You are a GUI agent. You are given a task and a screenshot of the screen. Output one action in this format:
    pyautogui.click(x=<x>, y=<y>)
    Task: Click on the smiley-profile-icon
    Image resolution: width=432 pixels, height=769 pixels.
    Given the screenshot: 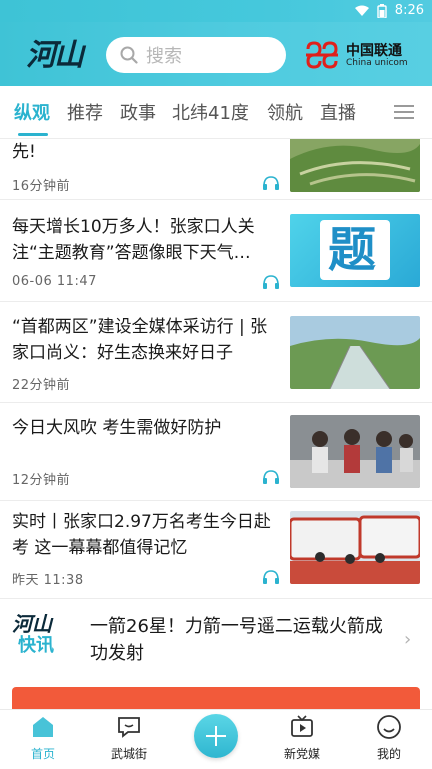 What is the action you would take?
    pyautogui.click(x=389, y=727)
    